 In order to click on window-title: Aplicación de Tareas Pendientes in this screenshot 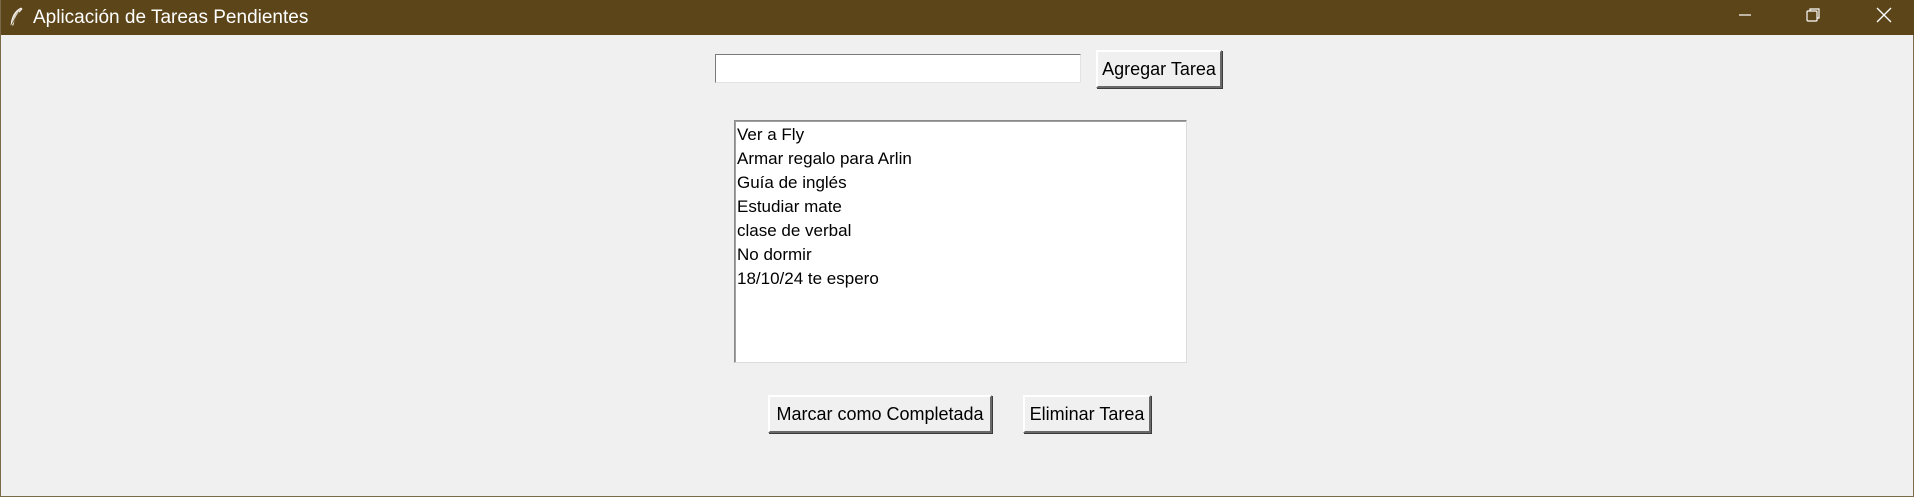, I will do `click(171, 17)`.